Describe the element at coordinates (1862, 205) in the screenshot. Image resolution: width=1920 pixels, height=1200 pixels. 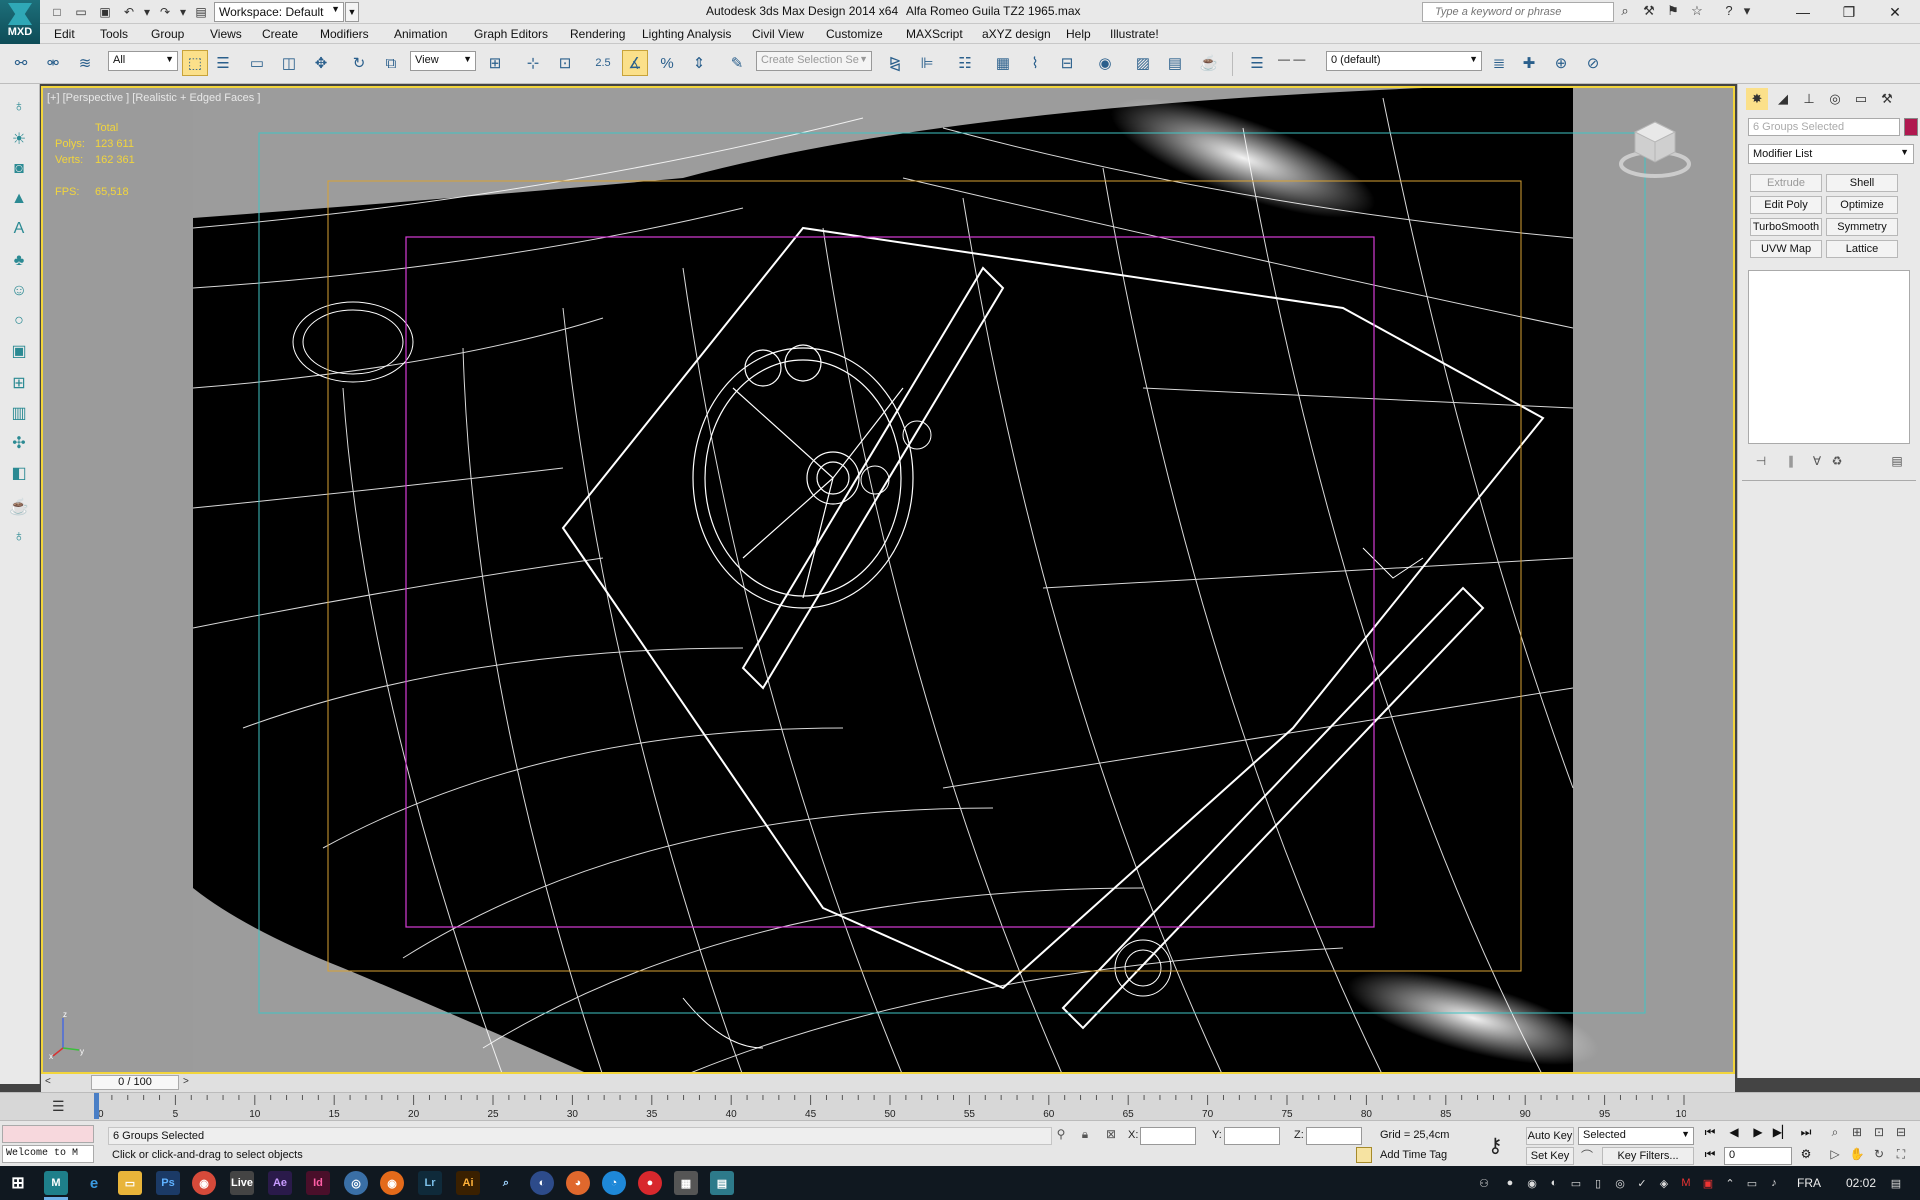
I see `modifier-optimize-button: Optimize` at that location.